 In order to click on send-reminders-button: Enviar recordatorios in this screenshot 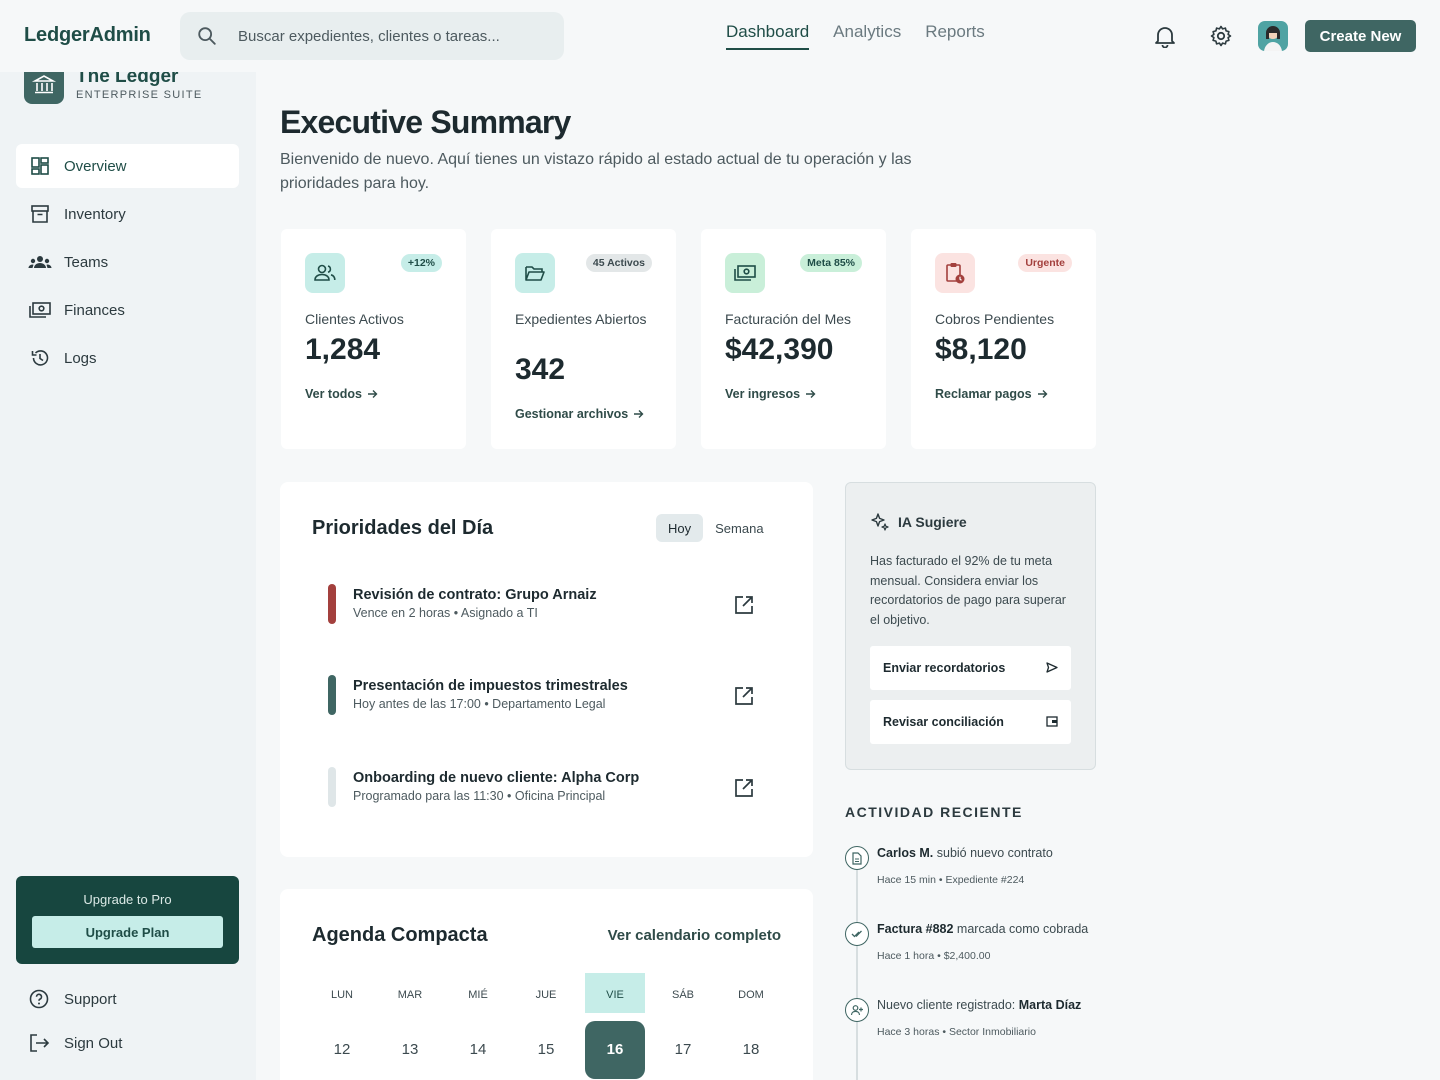, I will do `click(970, 668)`.